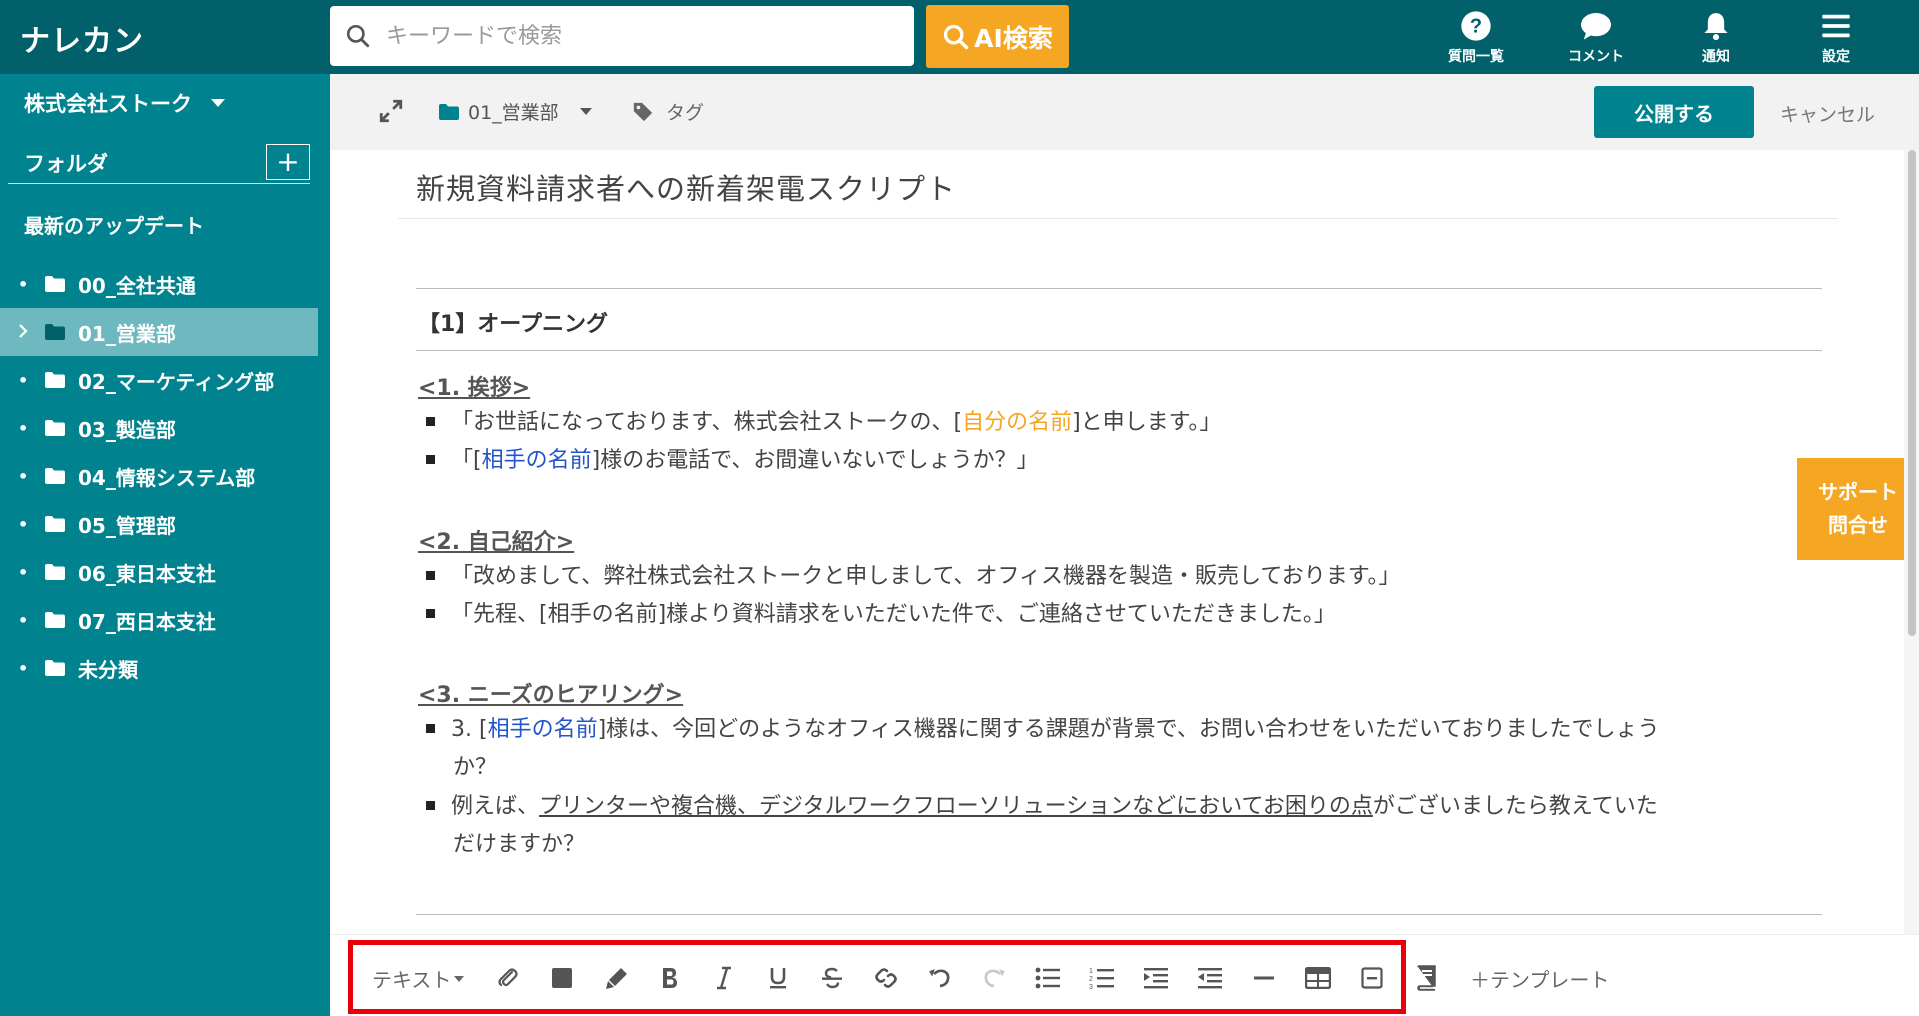  What do you see at coordinates (495, 806) in the screenshot?
I see `text-span: 例えば、` at bounding box center [495, 806].